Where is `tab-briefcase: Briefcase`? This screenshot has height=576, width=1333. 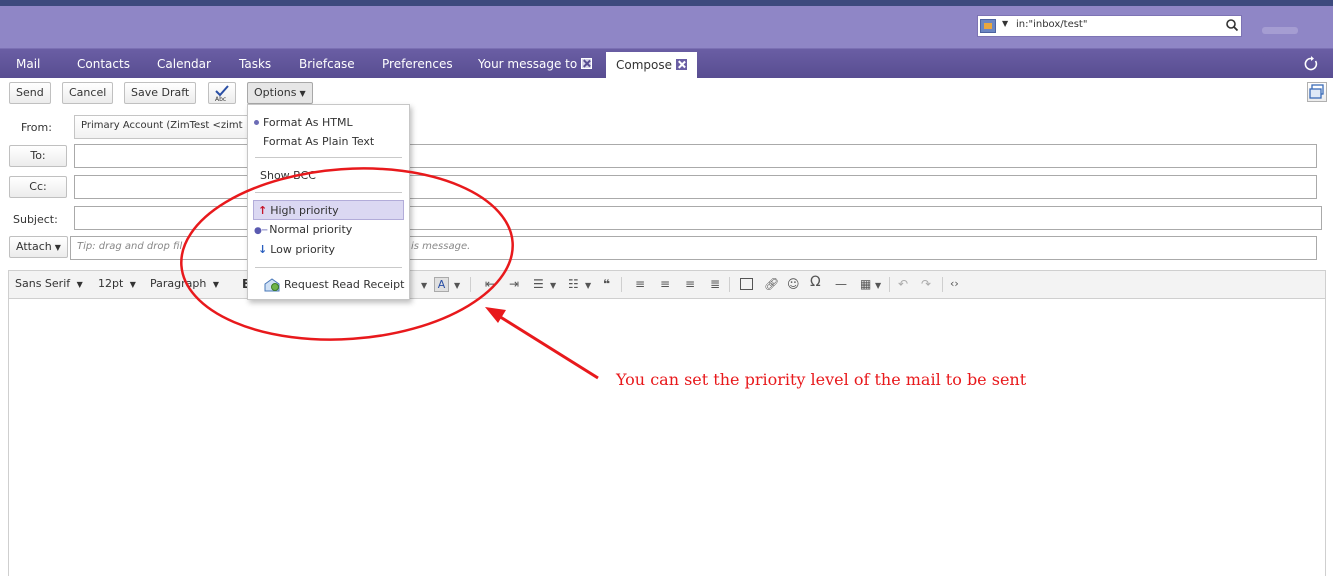 tab-briefcase: Briefcase is located at coordinates (327, 64).